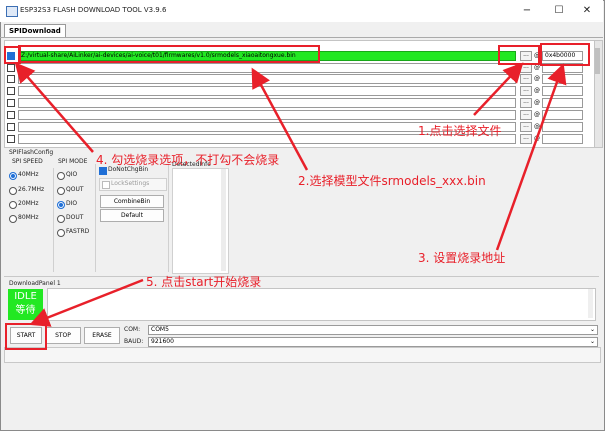 This screenshot has width=605, height=431. I want to click on annotation-step-1: 1.点击选择文件, so click(460, 131).